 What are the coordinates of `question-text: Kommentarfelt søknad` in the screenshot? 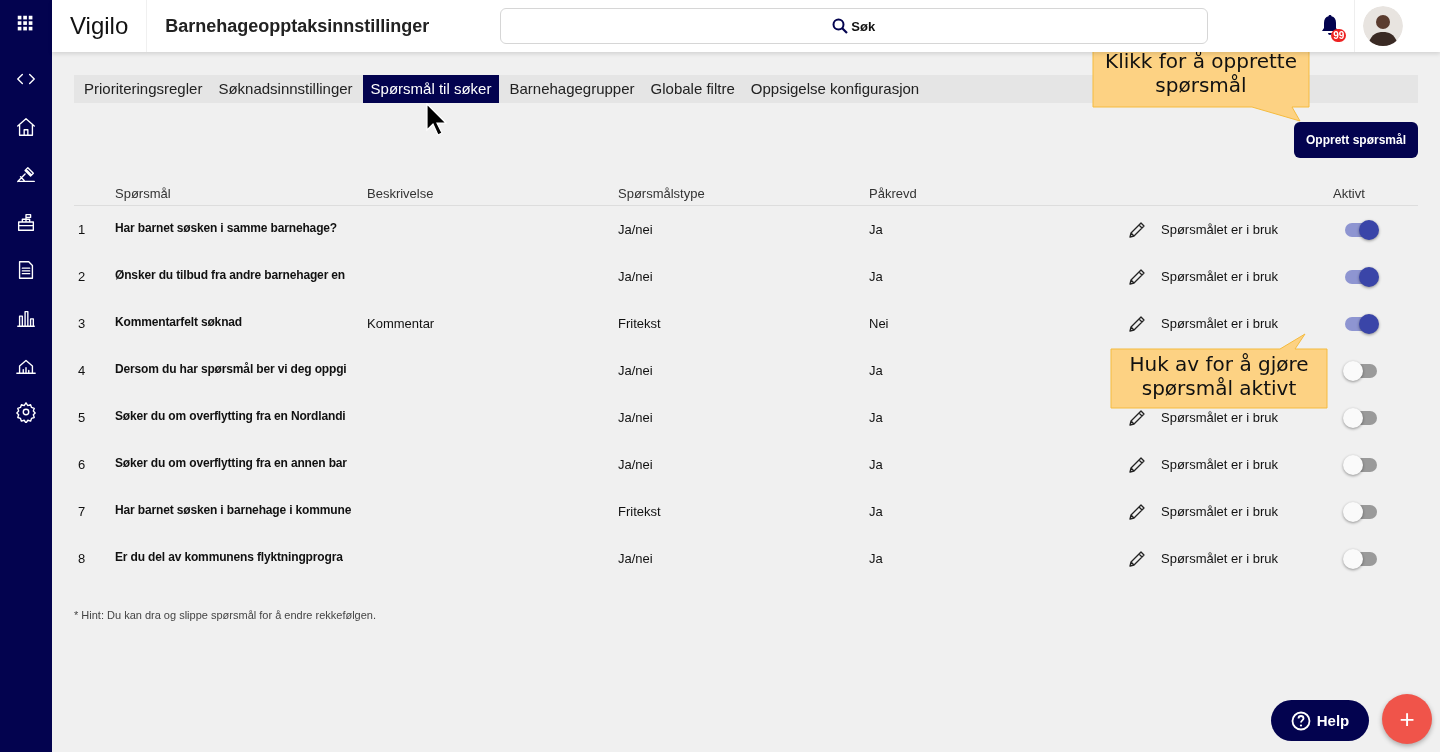 It's located at (179, 322).